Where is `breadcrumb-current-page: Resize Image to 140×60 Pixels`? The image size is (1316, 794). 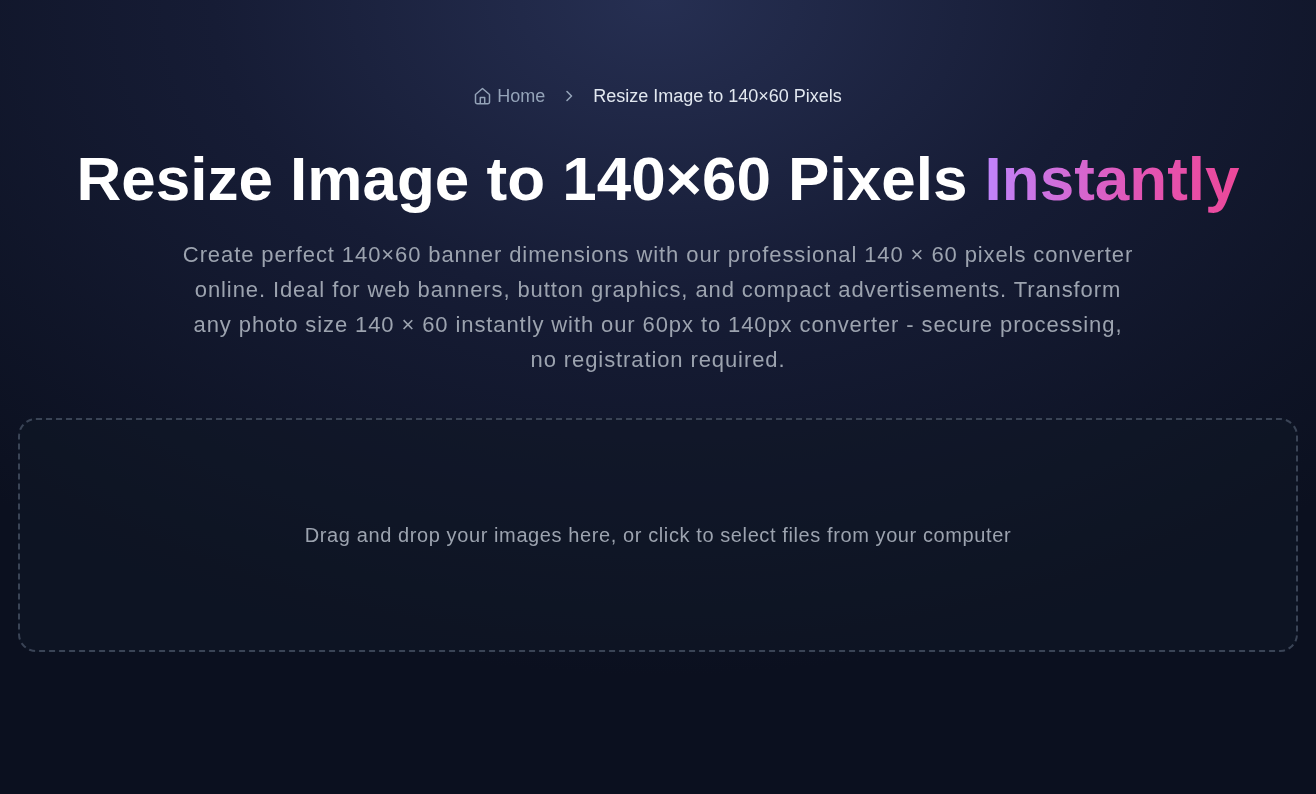 breadcrumb-current-page: Resize Image to 140×60 Pixels is located at coordinates (717, 96).